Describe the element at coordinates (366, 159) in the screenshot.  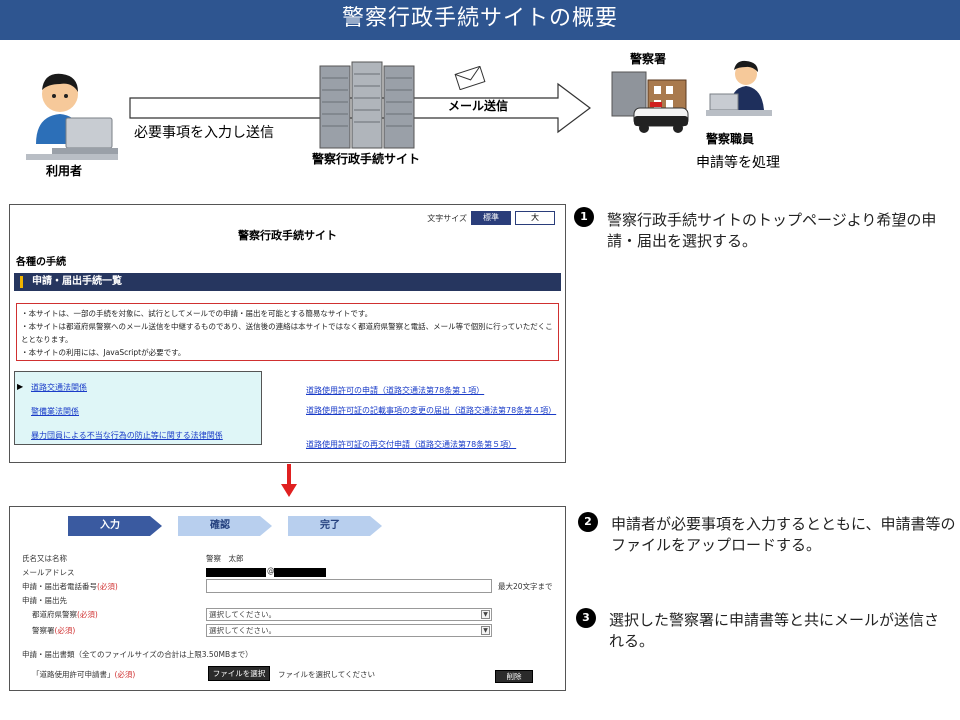
I see `site-label: 警察行政手続サイト` at that location.